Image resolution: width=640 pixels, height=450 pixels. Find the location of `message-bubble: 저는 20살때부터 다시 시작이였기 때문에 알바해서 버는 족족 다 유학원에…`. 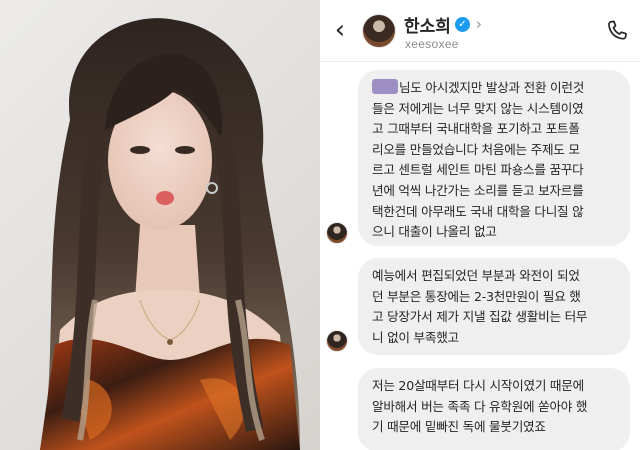

message-bubble: 저는 20살때부터 다시 시작이였기 때문에 알바해서 버는 족족 다 유학원에… is located at coordinates (494, 409).